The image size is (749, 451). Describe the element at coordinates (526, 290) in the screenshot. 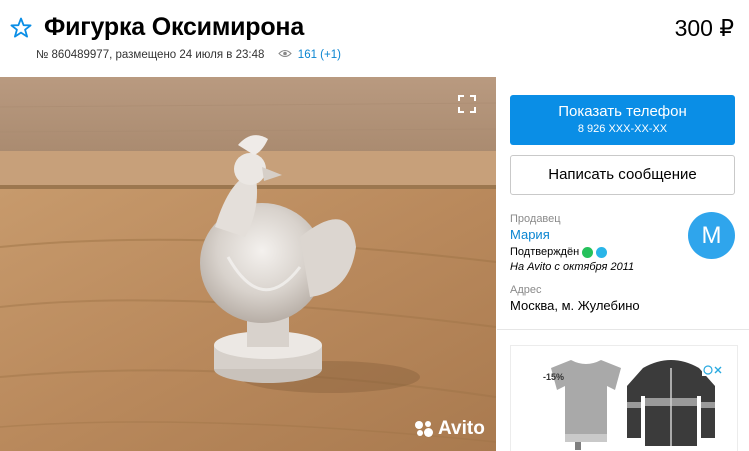

I see `address-section-label: Адрес` at that location.